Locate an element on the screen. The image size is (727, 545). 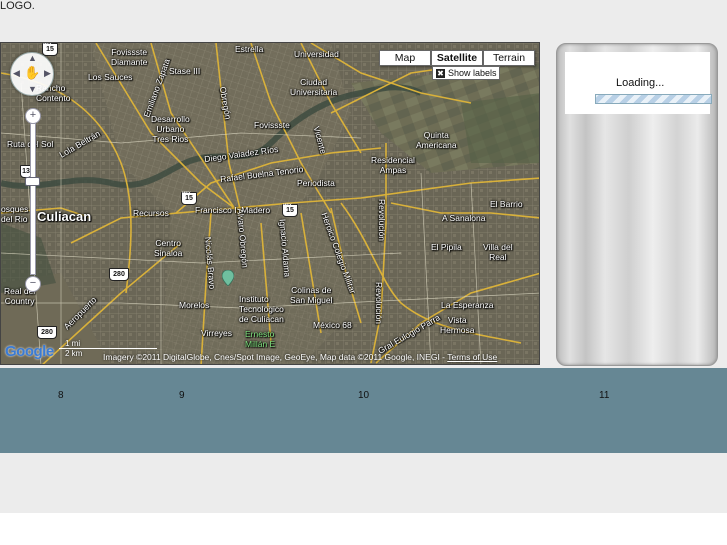
map-label: El Pipila is located at coordinates (446, 247).